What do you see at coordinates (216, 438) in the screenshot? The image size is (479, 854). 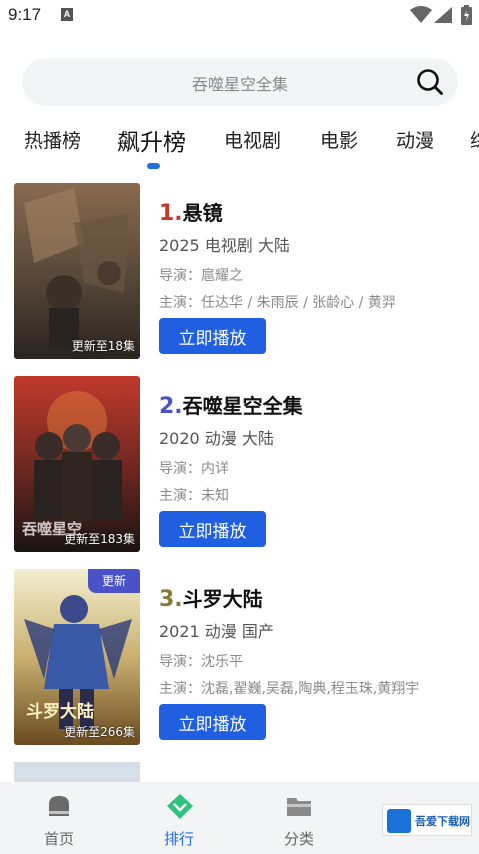 I see `item-meta: 2020 动漫 大陆` at bounding box center [216, 438].